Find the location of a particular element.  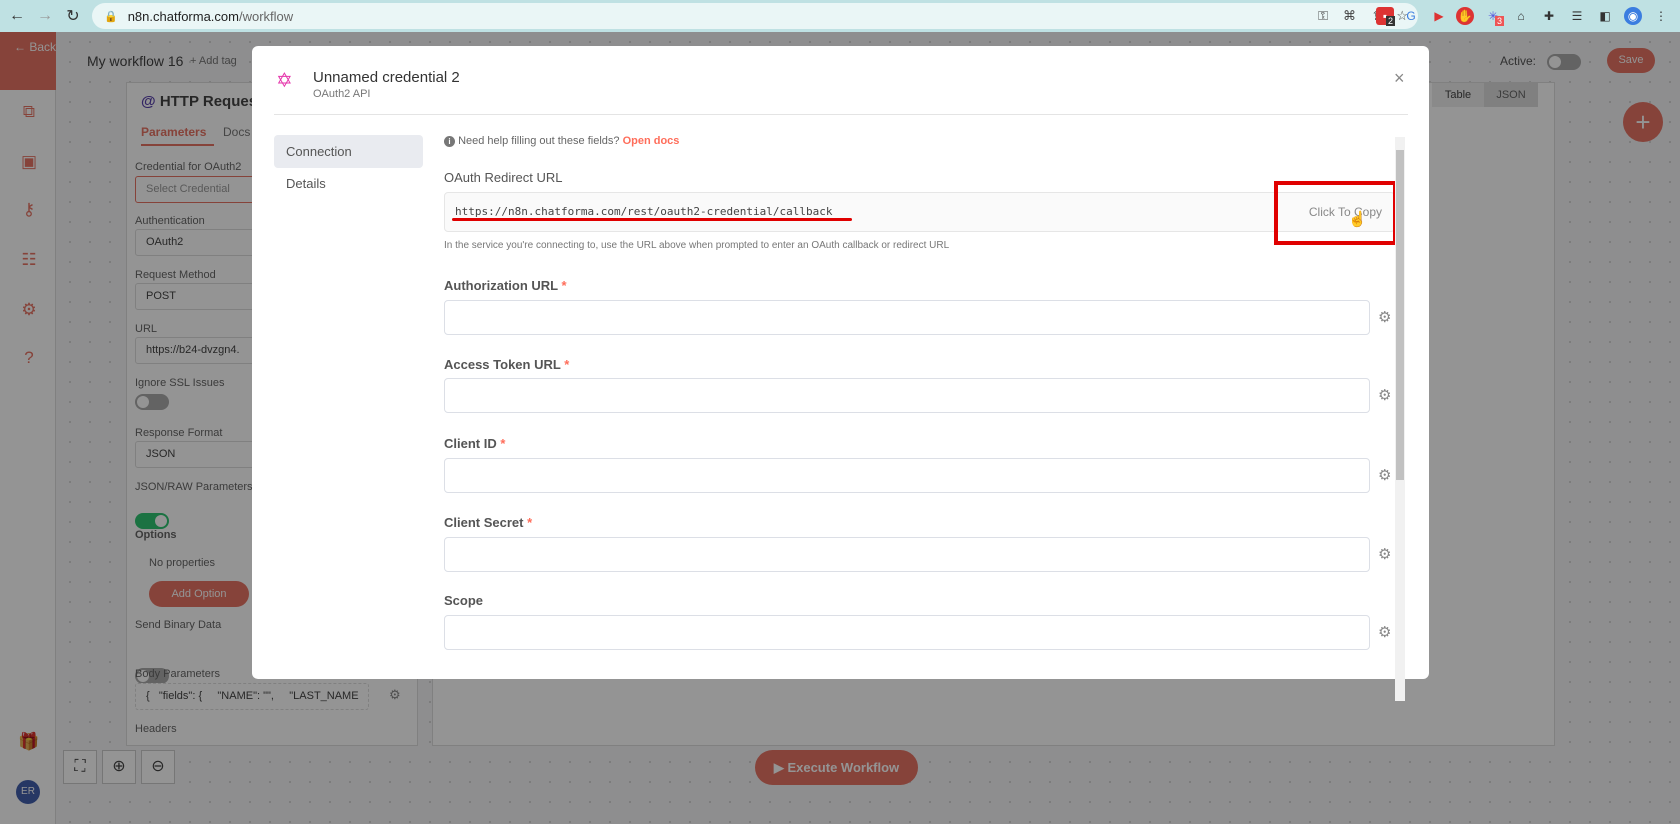

credentials-key-icon: ⚷ is located at coordinates (29, 210).